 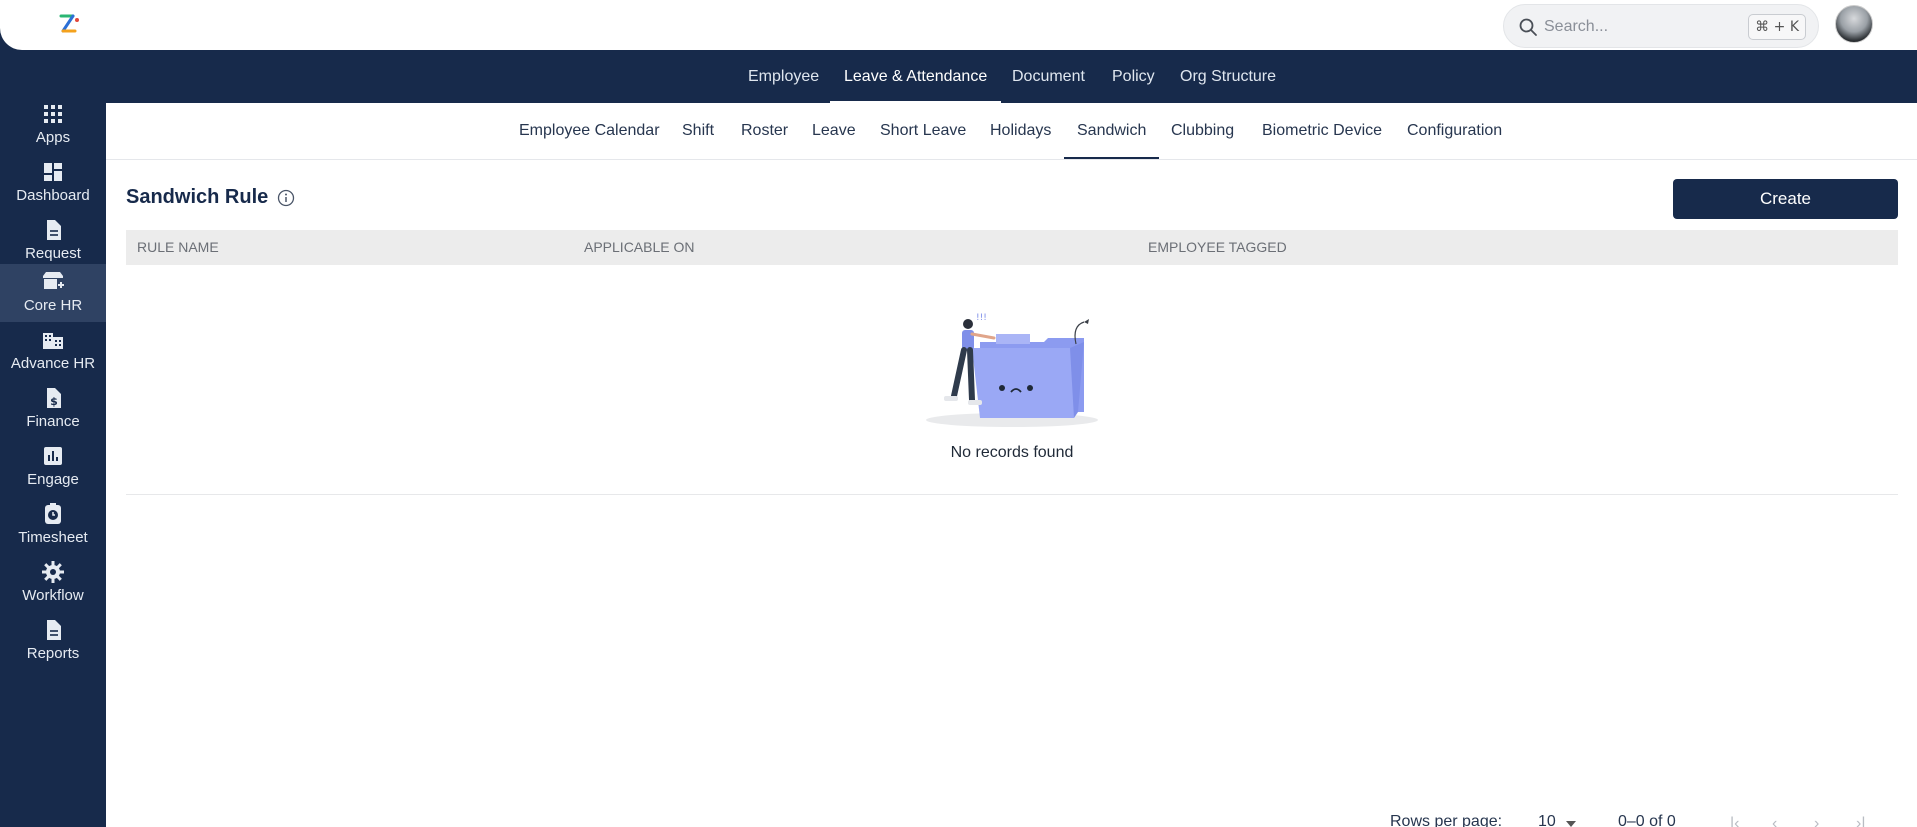 I want to click on tab-org-structure: Org Structure, so click(x=1228, y=76).